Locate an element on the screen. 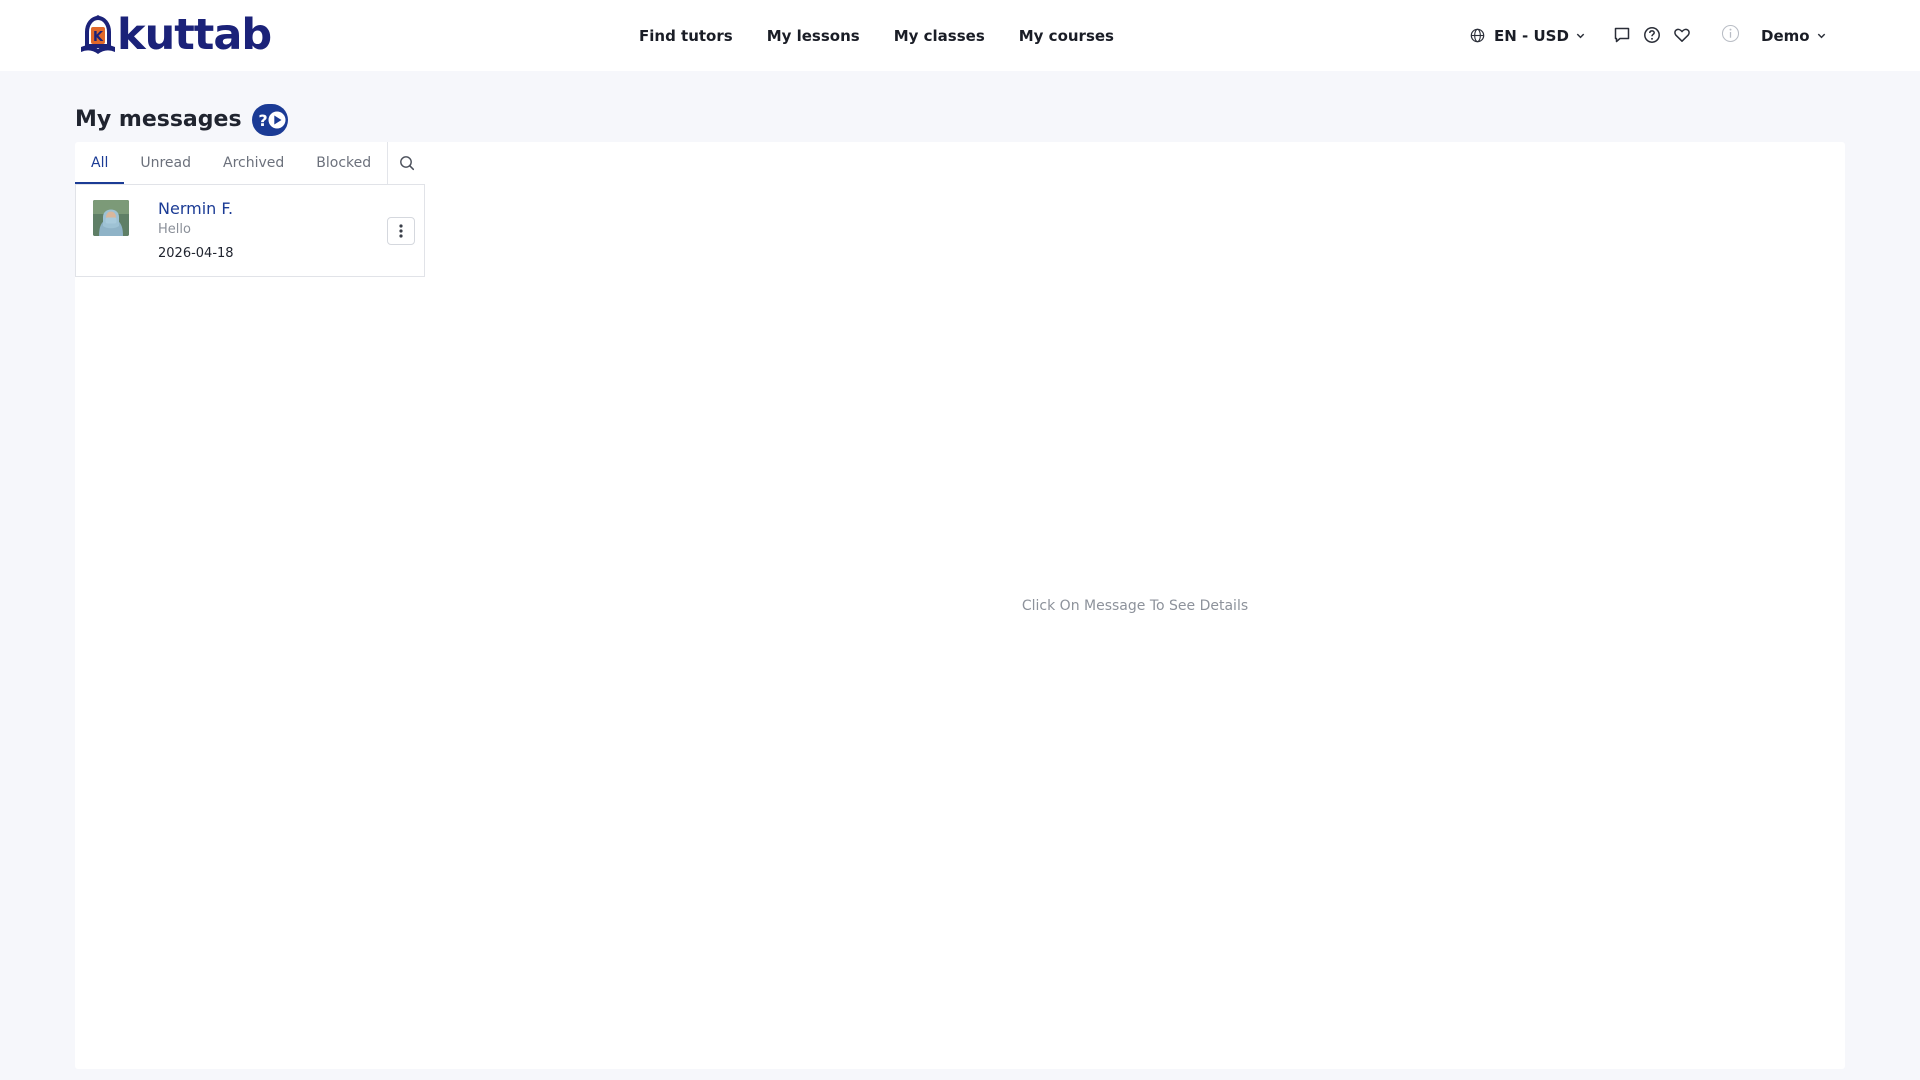  thread-preview-text: Hello is located at coordinates (174, 229).